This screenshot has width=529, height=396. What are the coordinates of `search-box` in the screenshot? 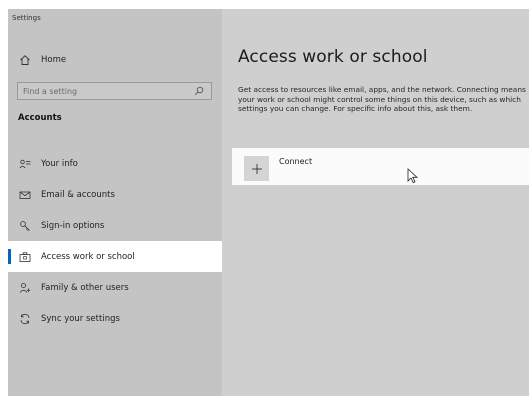 It's located at (114, 91).